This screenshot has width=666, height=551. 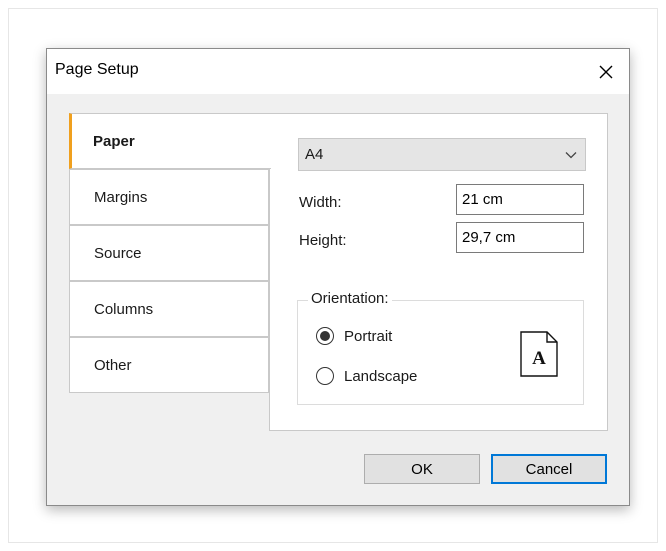 I want to click on portrait-radio: Portrait, so click(x=354, y=336).